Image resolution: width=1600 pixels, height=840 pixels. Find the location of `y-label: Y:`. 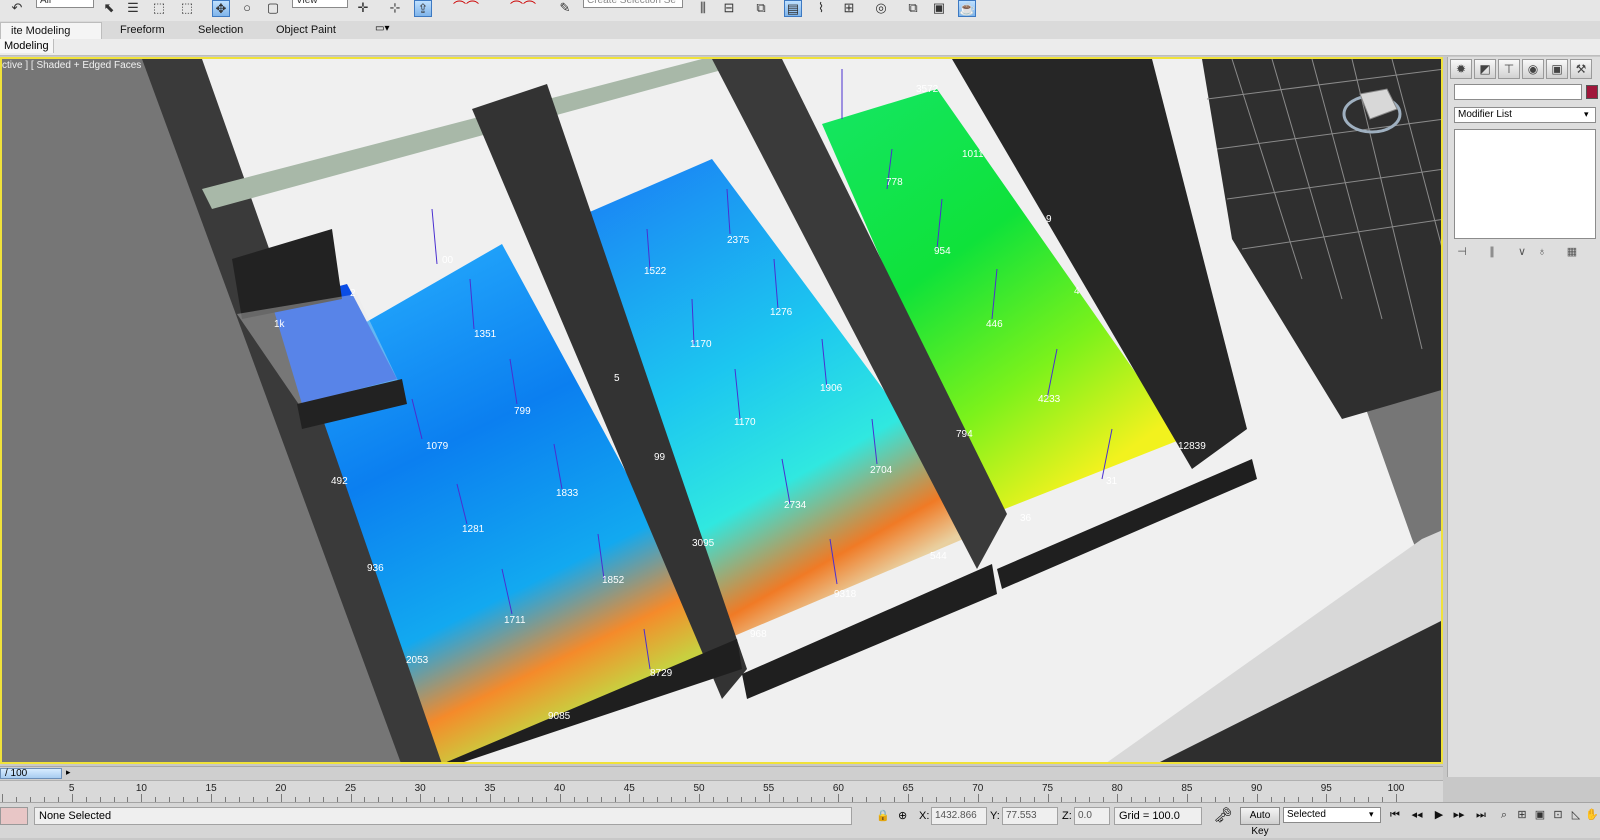

y-label: Y: is located at coordinates (995, 816).